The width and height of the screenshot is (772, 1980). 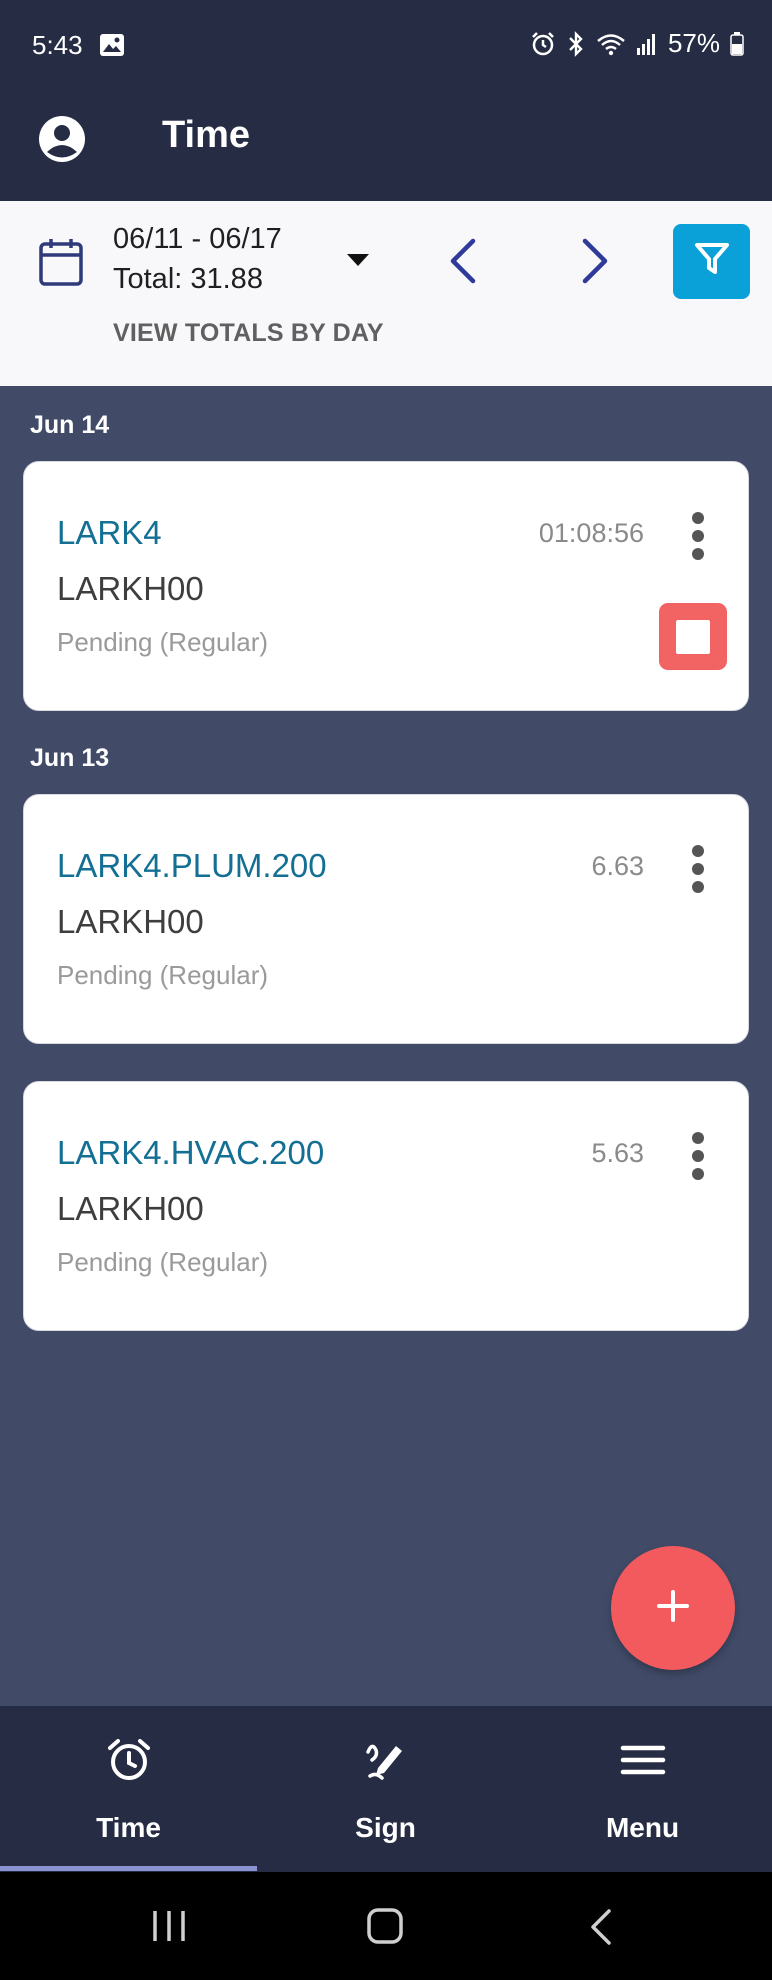 I want to click on calendar-icon, so click(x=61, y=264).